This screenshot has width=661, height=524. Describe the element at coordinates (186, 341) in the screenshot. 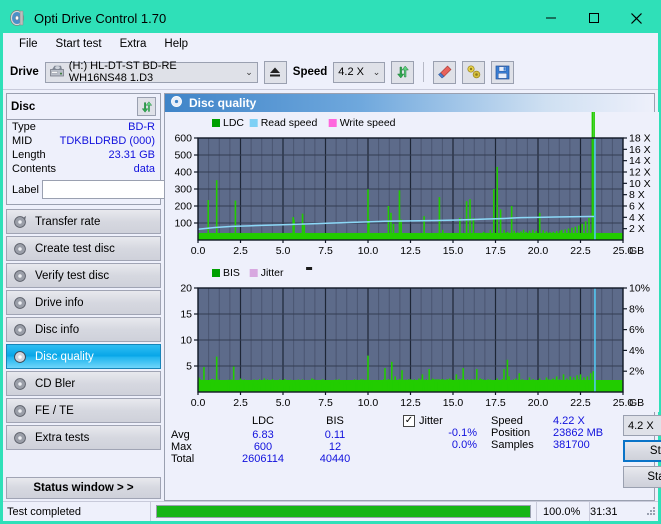

I see `svg-text: 10` at that location.